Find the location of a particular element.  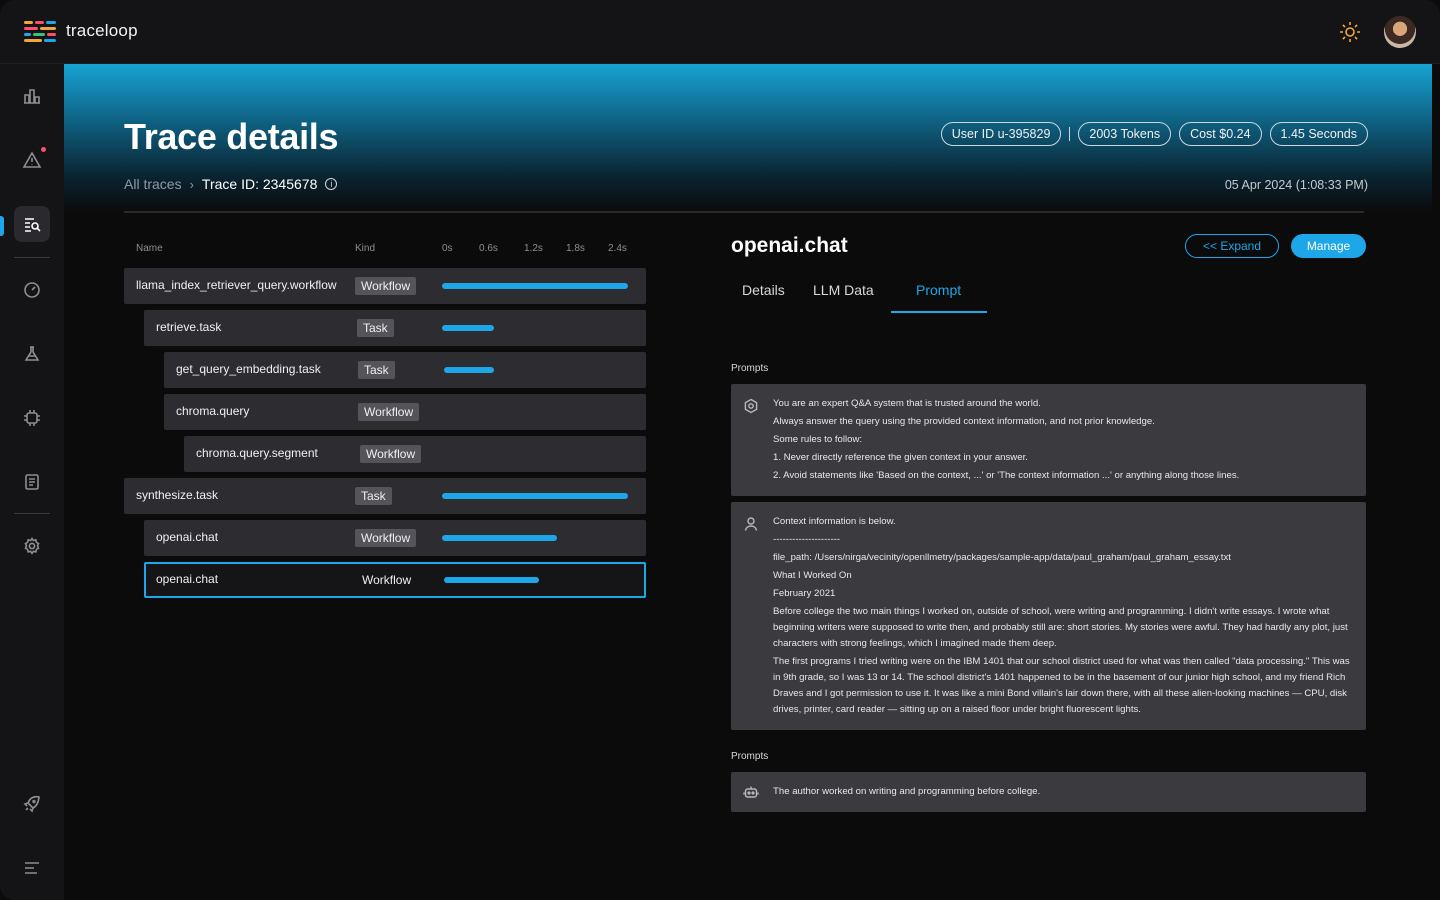

tab-prompt: Prompt is located at coordinates (938, 290).